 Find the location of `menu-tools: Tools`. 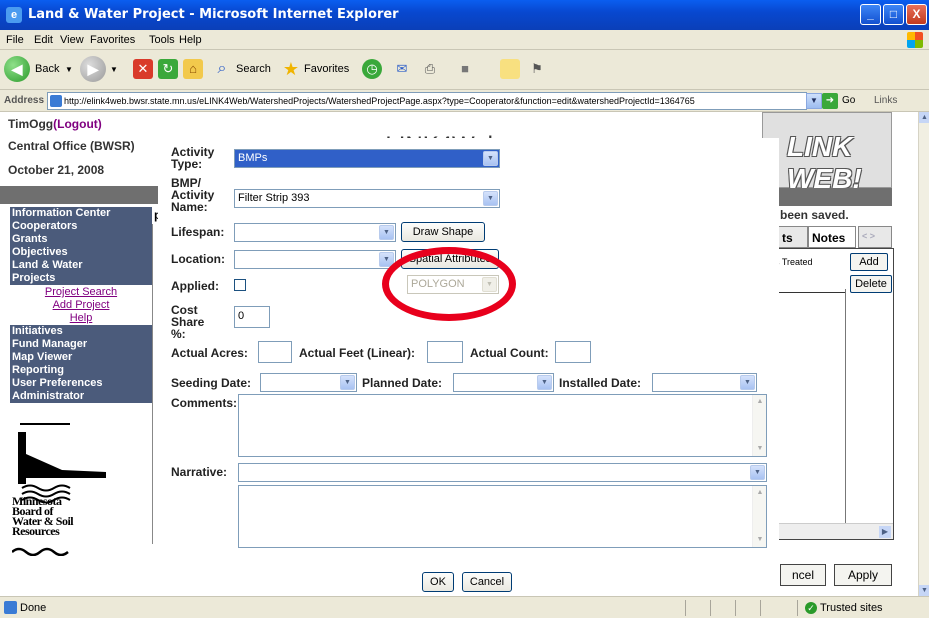

menu-tools: Tools is located at coordinates (162, 40).